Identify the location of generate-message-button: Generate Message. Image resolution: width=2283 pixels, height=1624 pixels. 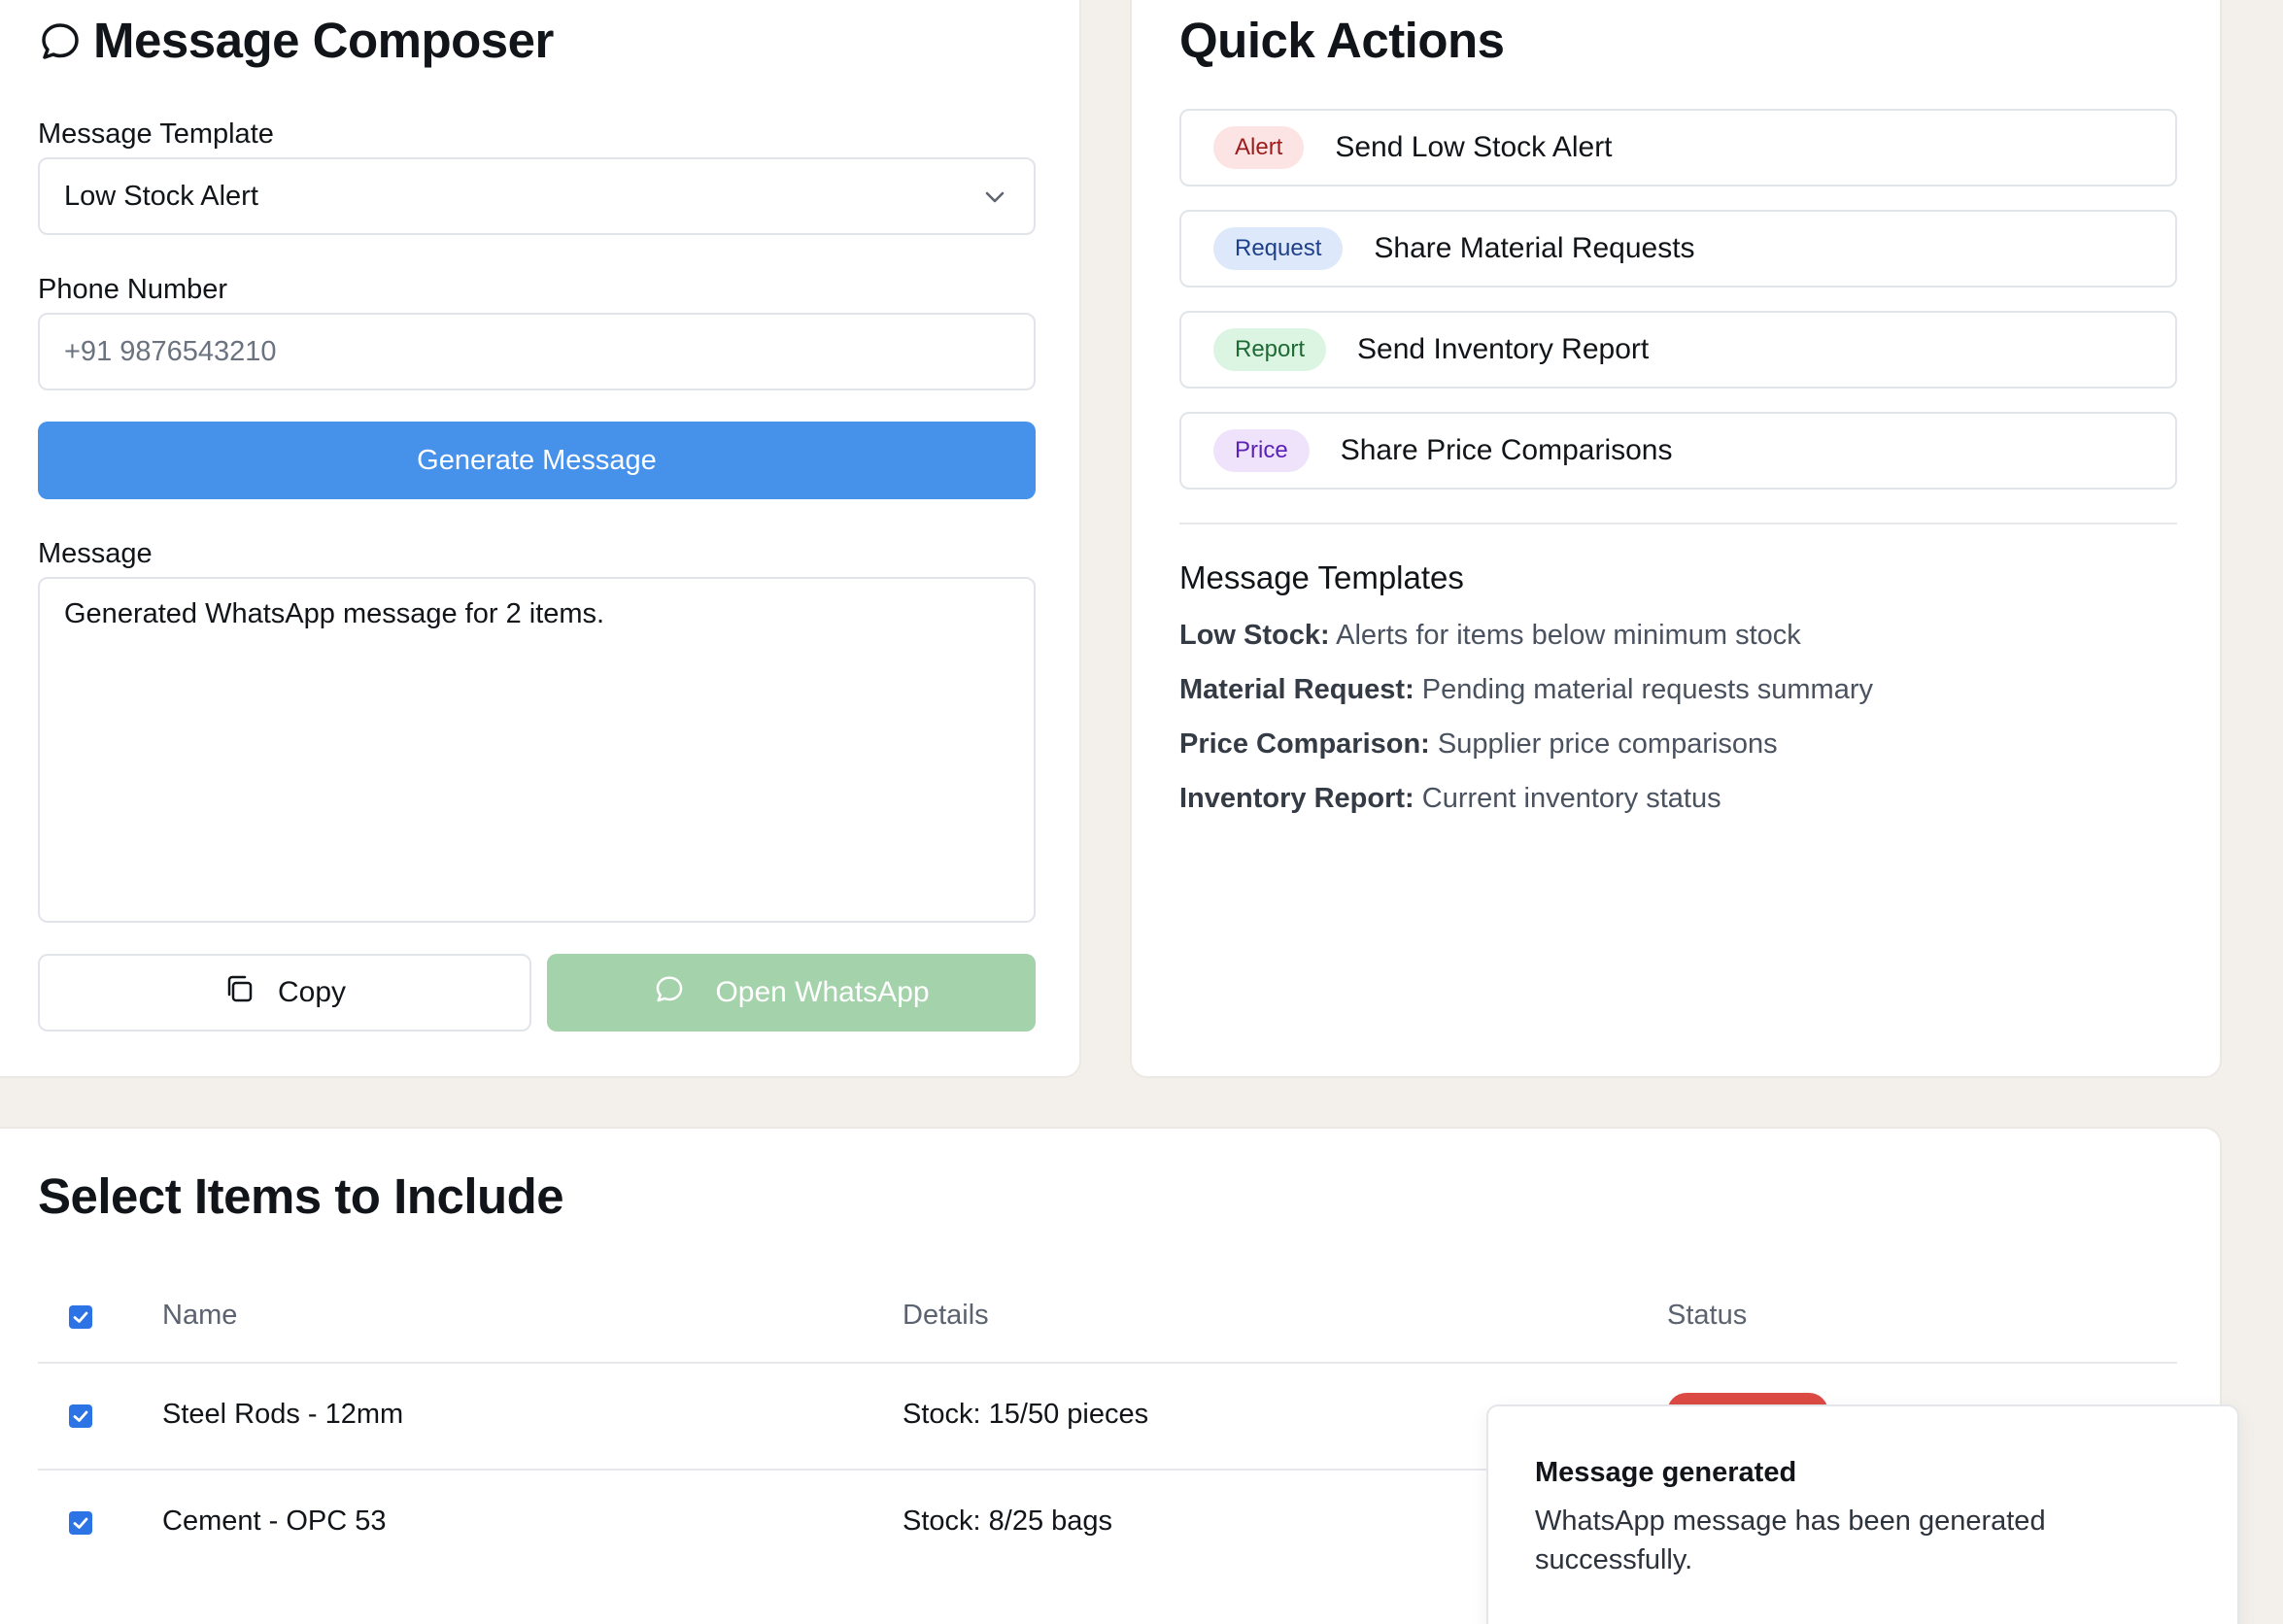
(537, 460).